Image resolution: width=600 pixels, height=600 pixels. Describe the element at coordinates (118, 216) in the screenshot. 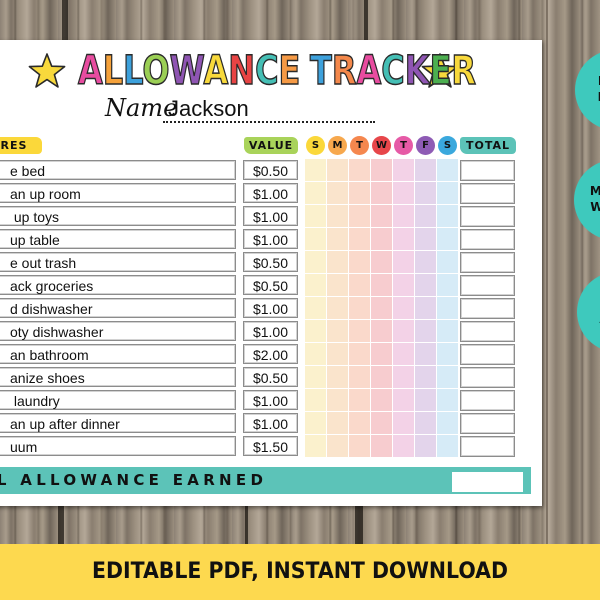

I see `chore-name-field: up toys` at that location.